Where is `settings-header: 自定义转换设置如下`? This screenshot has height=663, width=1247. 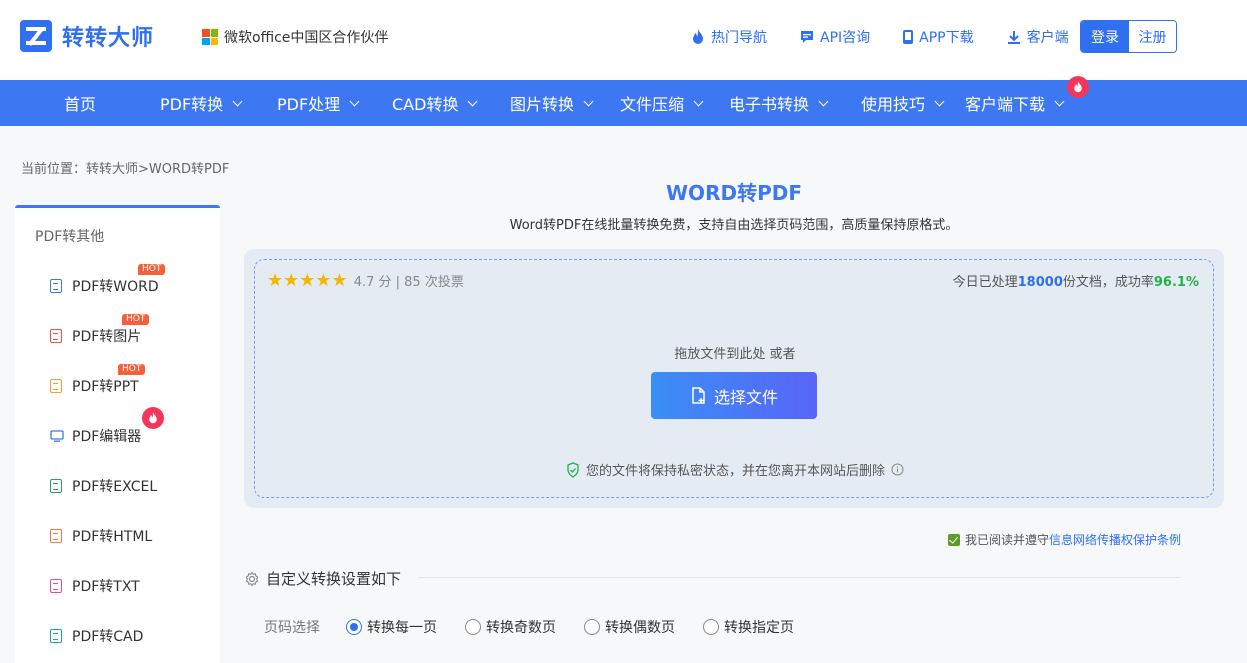 settings-header: 自定义转换设置如下 is located at coordinates (322, 578).